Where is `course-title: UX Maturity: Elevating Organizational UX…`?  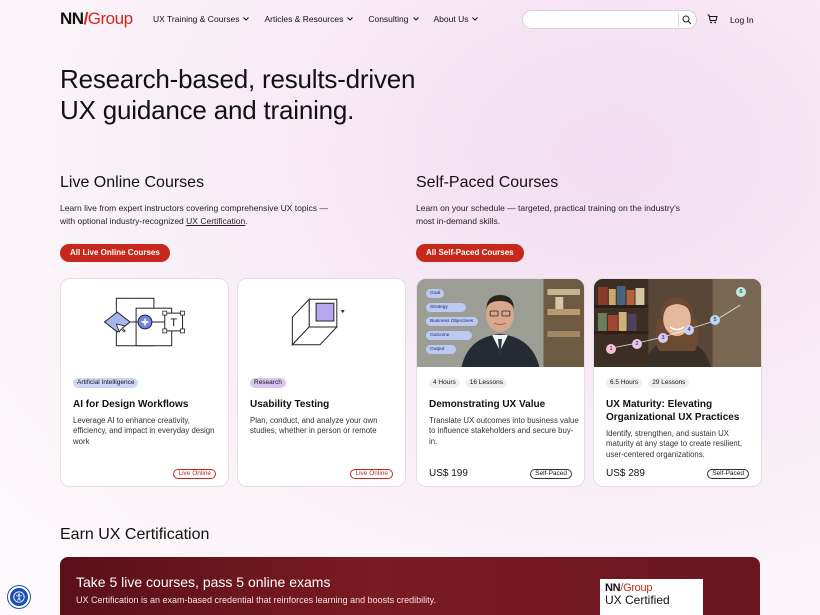 course-title: UX Maturity: Elevating Organizational UX… is located at coordinates (673, 411).